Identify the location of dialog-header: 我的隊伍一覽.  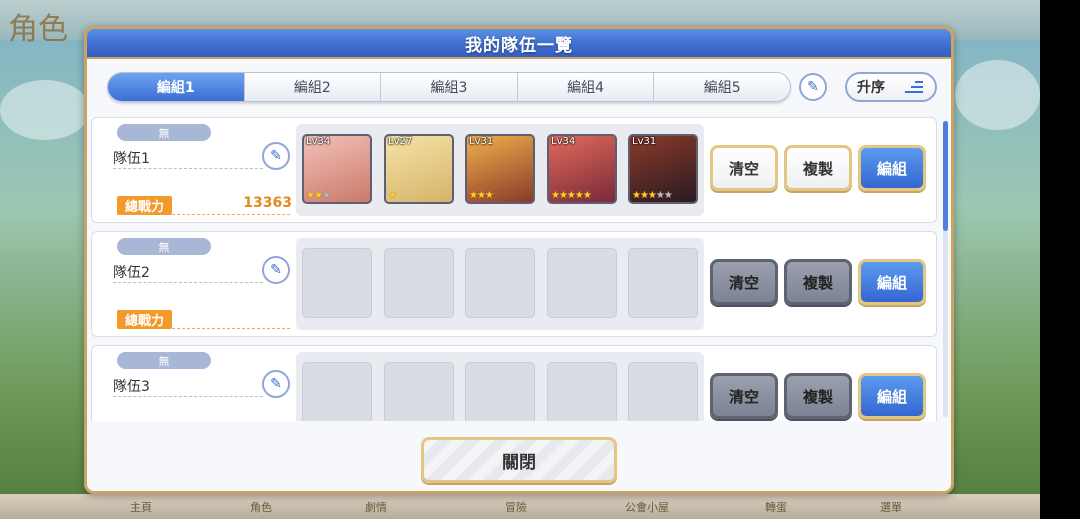
(519, 44).